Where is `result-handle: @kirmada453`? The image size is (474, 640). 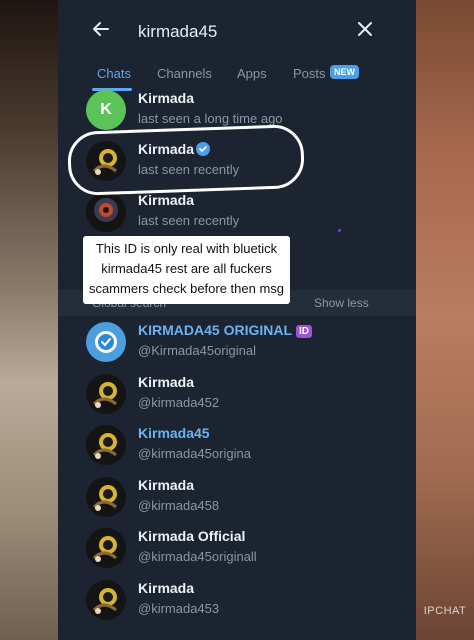
result-handle: @kirmada453 is located at coordinates (179, 608).